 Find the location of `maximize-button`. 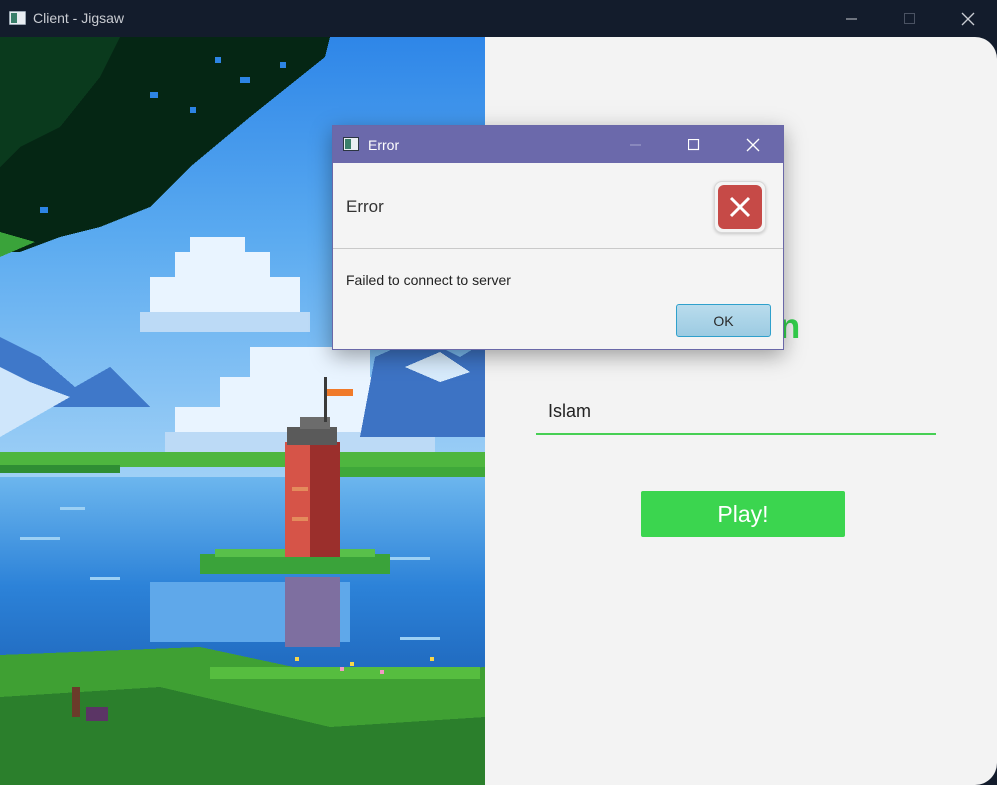

maximize-button is located at coordinates (910, 18).